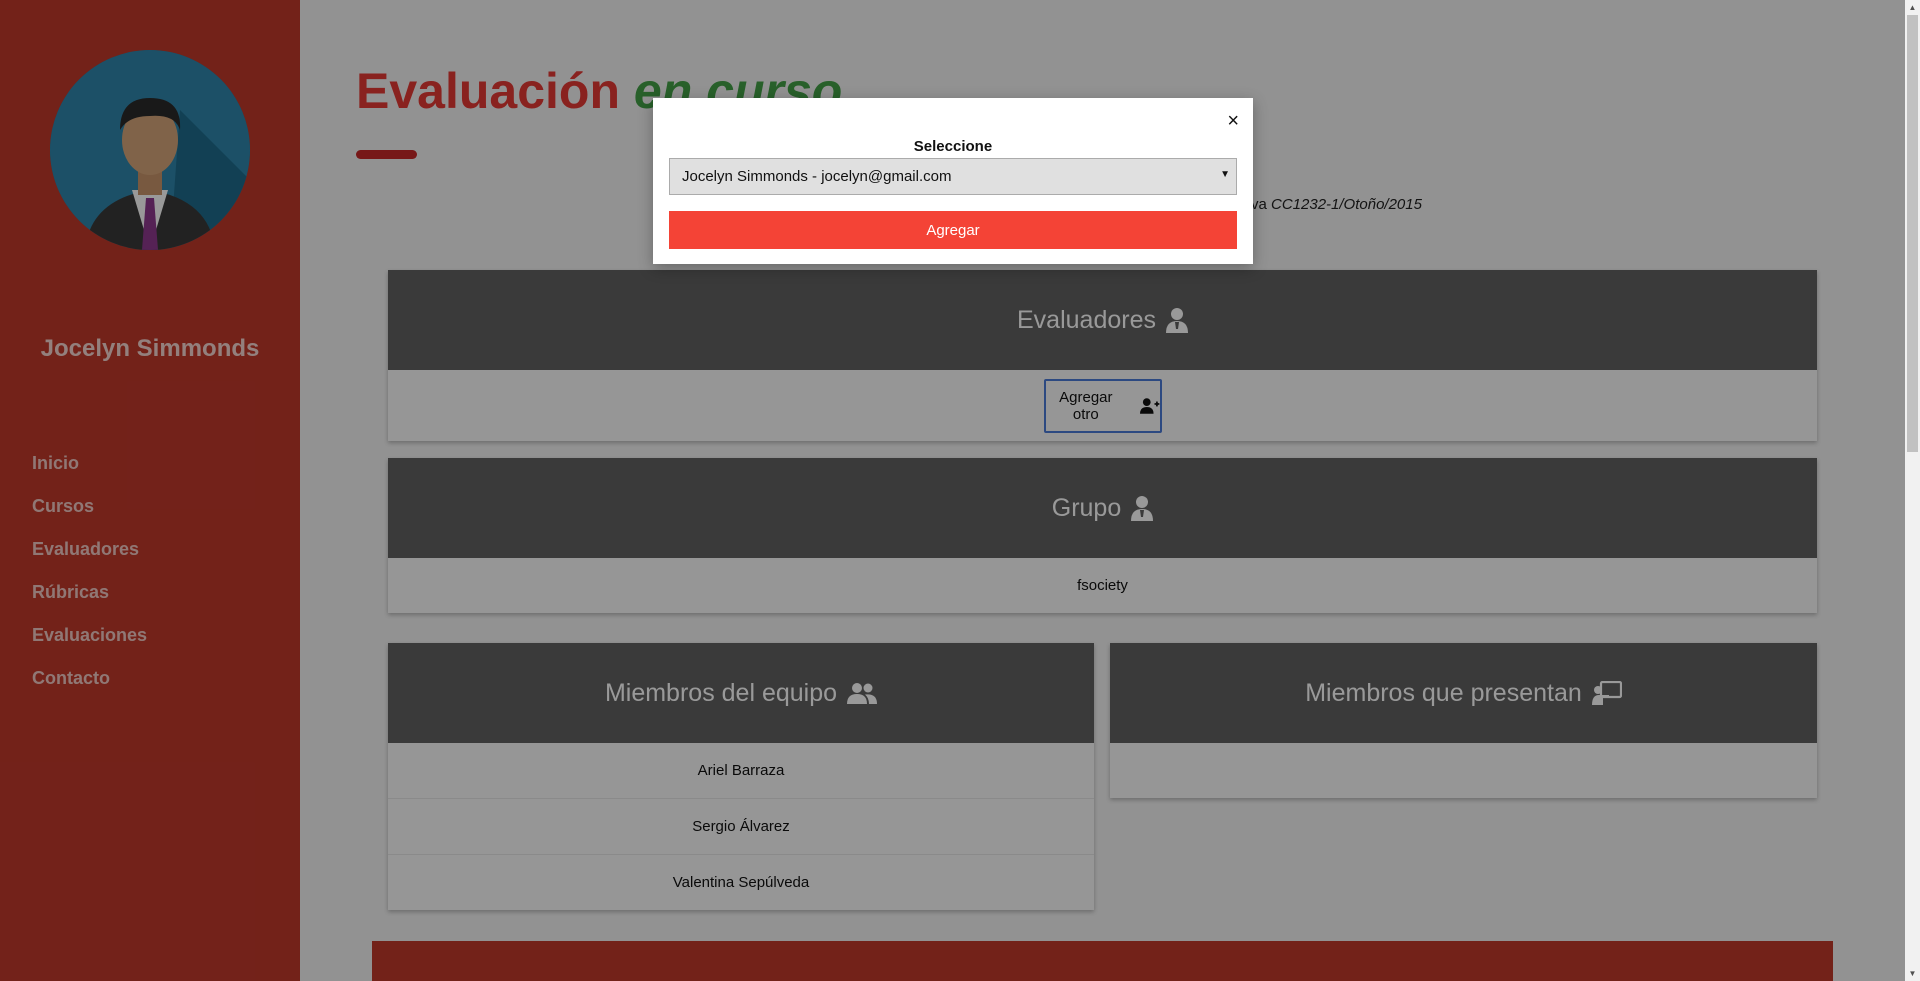  Describe the element at coordinates (953, 230) in the screenshot. I see `agregar-button: Agregar` at that location.